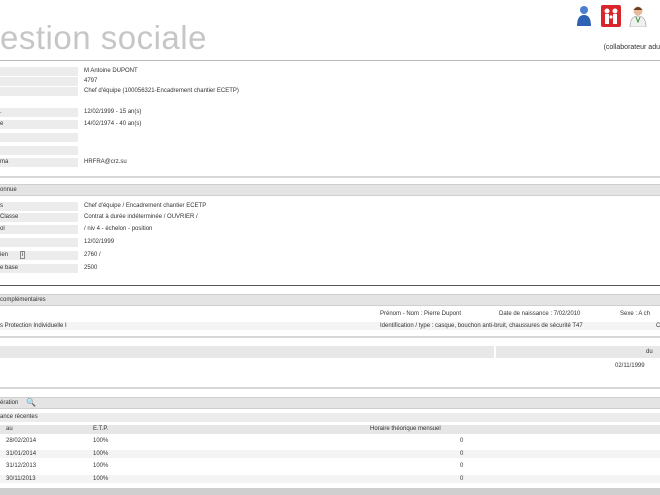 The height and width of the screenshot is (495, 660). What do you see at coordinates (330, 403) in the screenshot?
I see `section-header-schedule: ération 🔍` at bounding box center [330, 403].